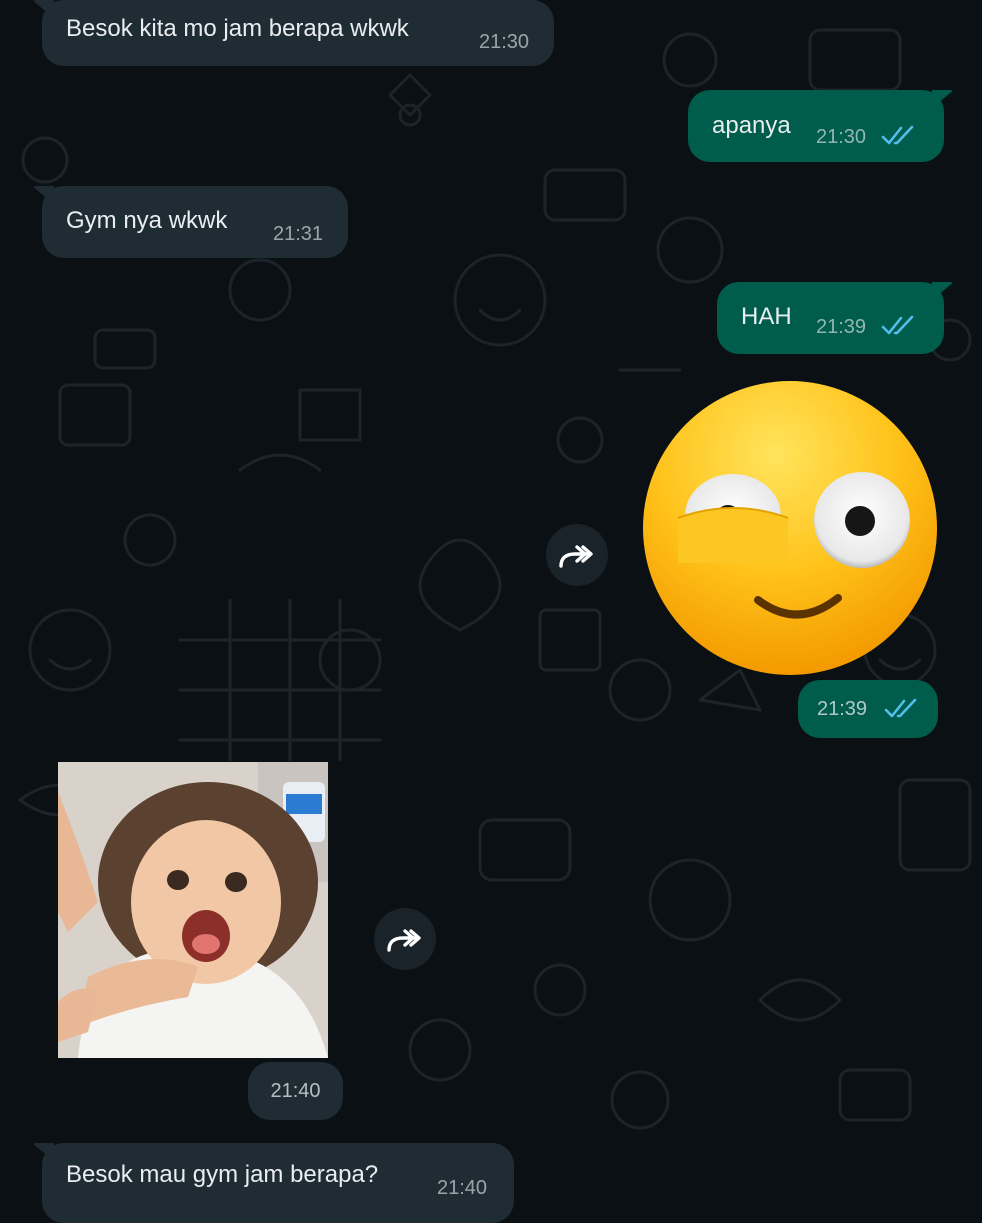 The height and width of the screenshot is (1223, 982). I want to click on sticker-time-pill: 21:39, so click(868, 709).